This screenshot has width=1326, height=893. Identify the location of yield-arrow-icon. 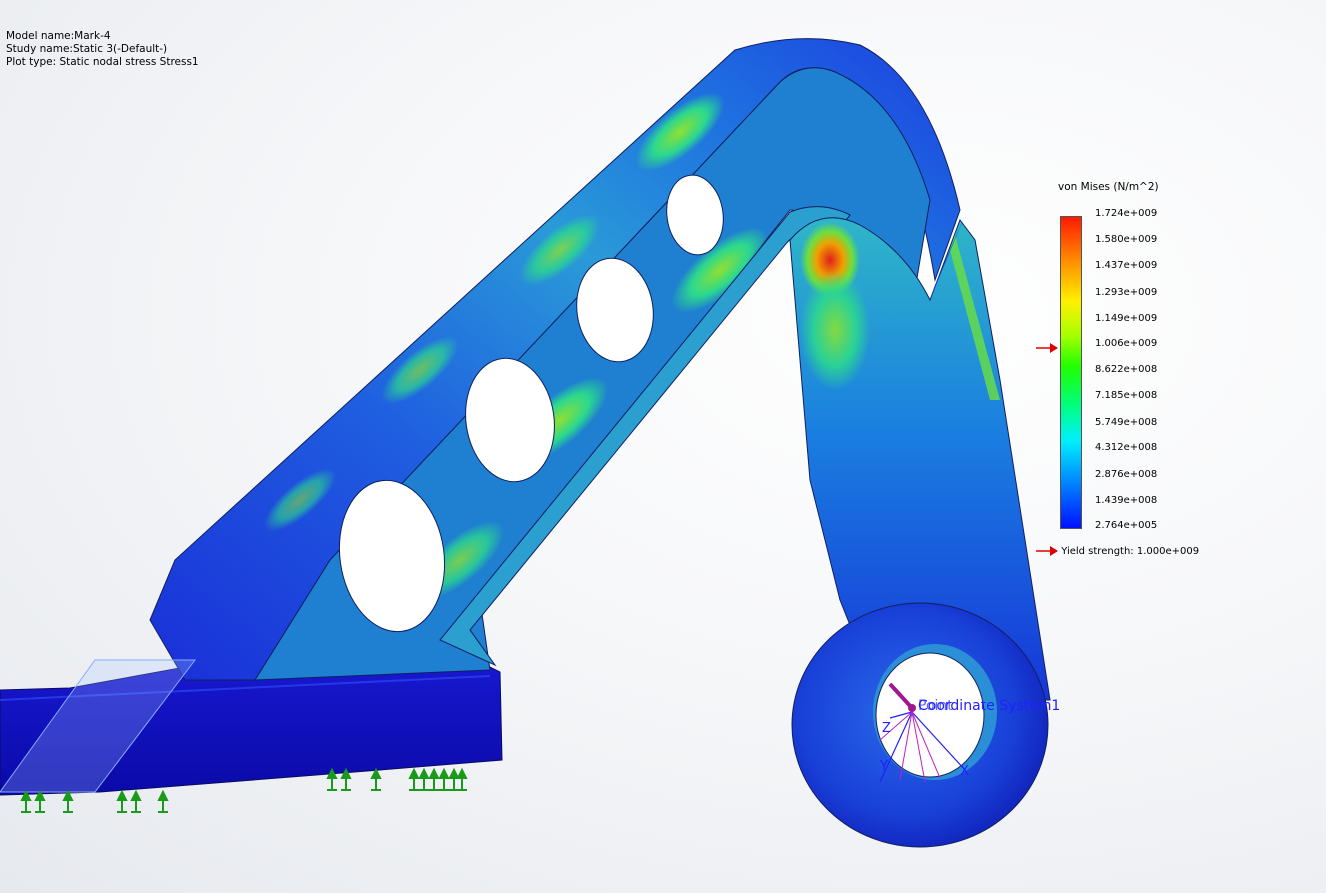
(1047, 551).